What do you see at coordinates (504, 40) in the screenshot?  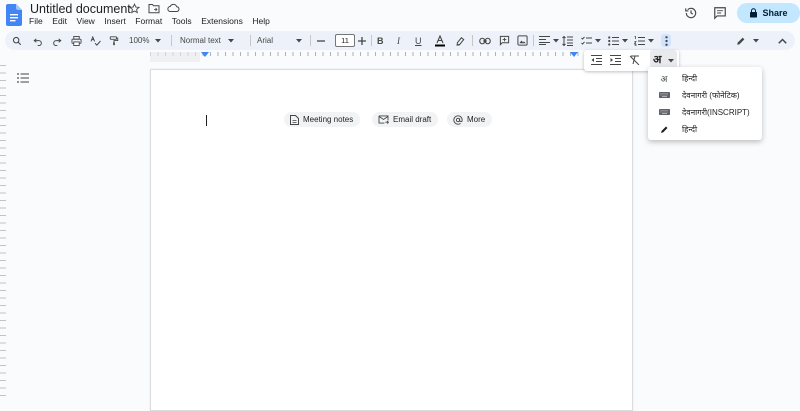 I see `add-comment-icon` at bounding box center [504, 40].